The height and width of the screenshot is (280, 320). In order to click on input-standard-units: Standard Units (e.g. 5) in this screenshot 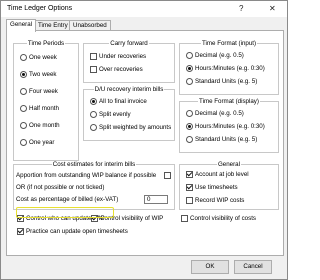, I will do `click(221, 82)`.